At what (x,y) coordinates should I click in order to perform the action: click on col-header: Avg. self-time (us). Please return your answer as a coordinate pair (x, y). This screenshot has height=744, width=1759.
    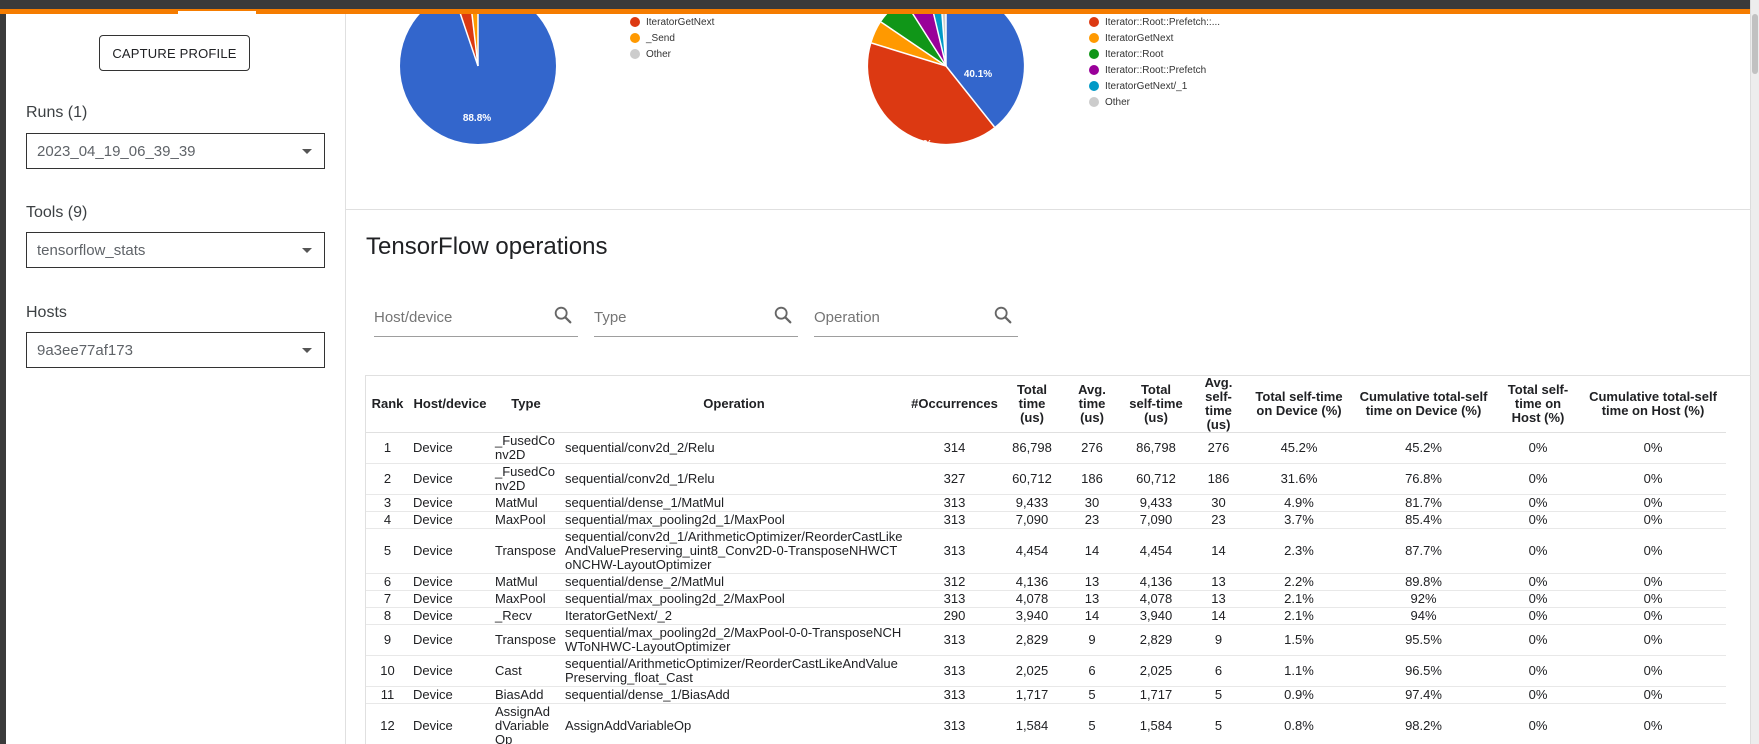
    Looking at the image, I should click on (1218, 404).